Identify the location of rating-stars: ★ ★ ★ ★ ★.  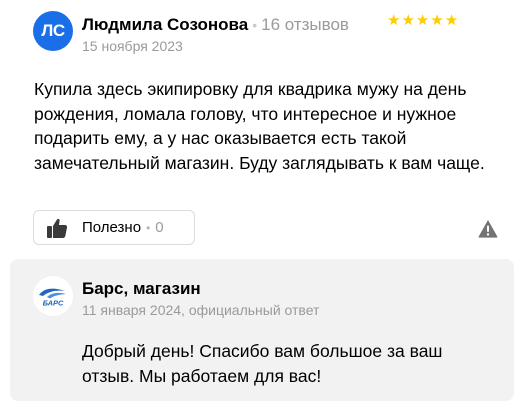
(422, 21).